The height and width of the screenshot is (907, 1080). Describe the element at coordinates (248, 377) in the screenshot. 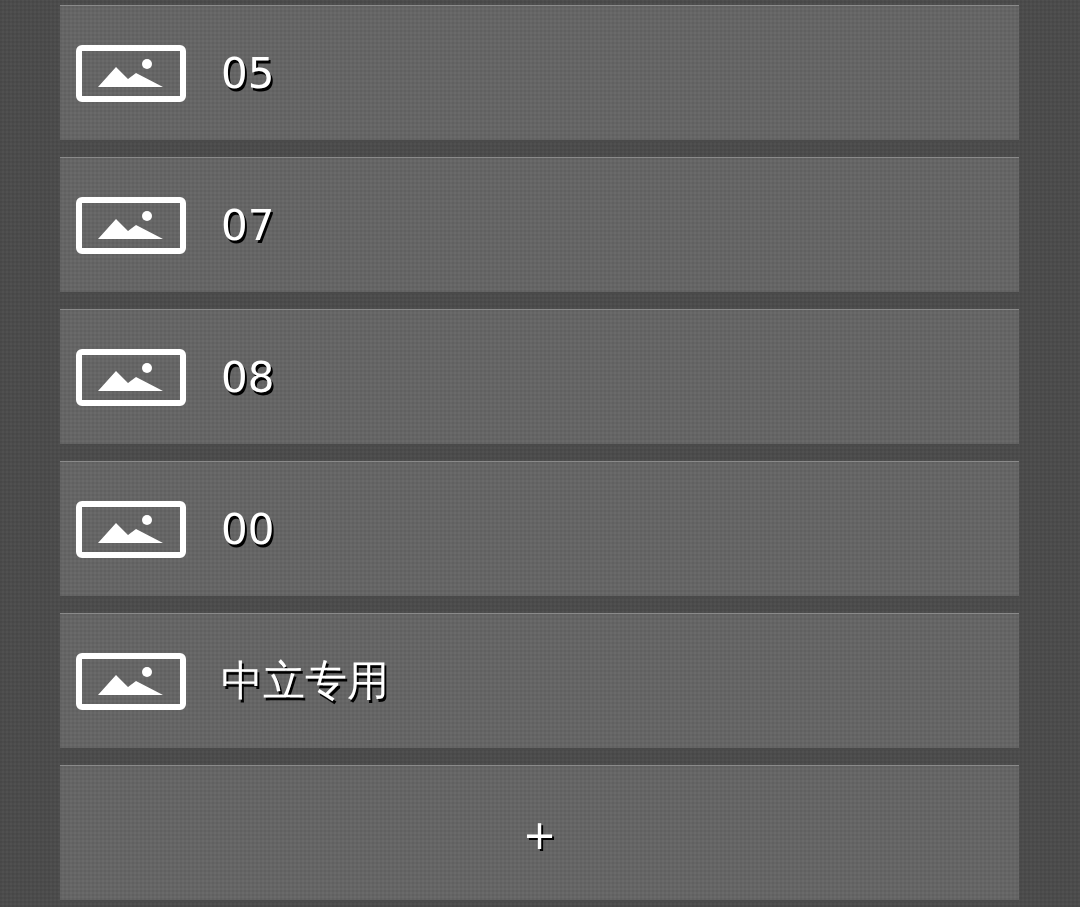

I see `item-label: 08` at that location.